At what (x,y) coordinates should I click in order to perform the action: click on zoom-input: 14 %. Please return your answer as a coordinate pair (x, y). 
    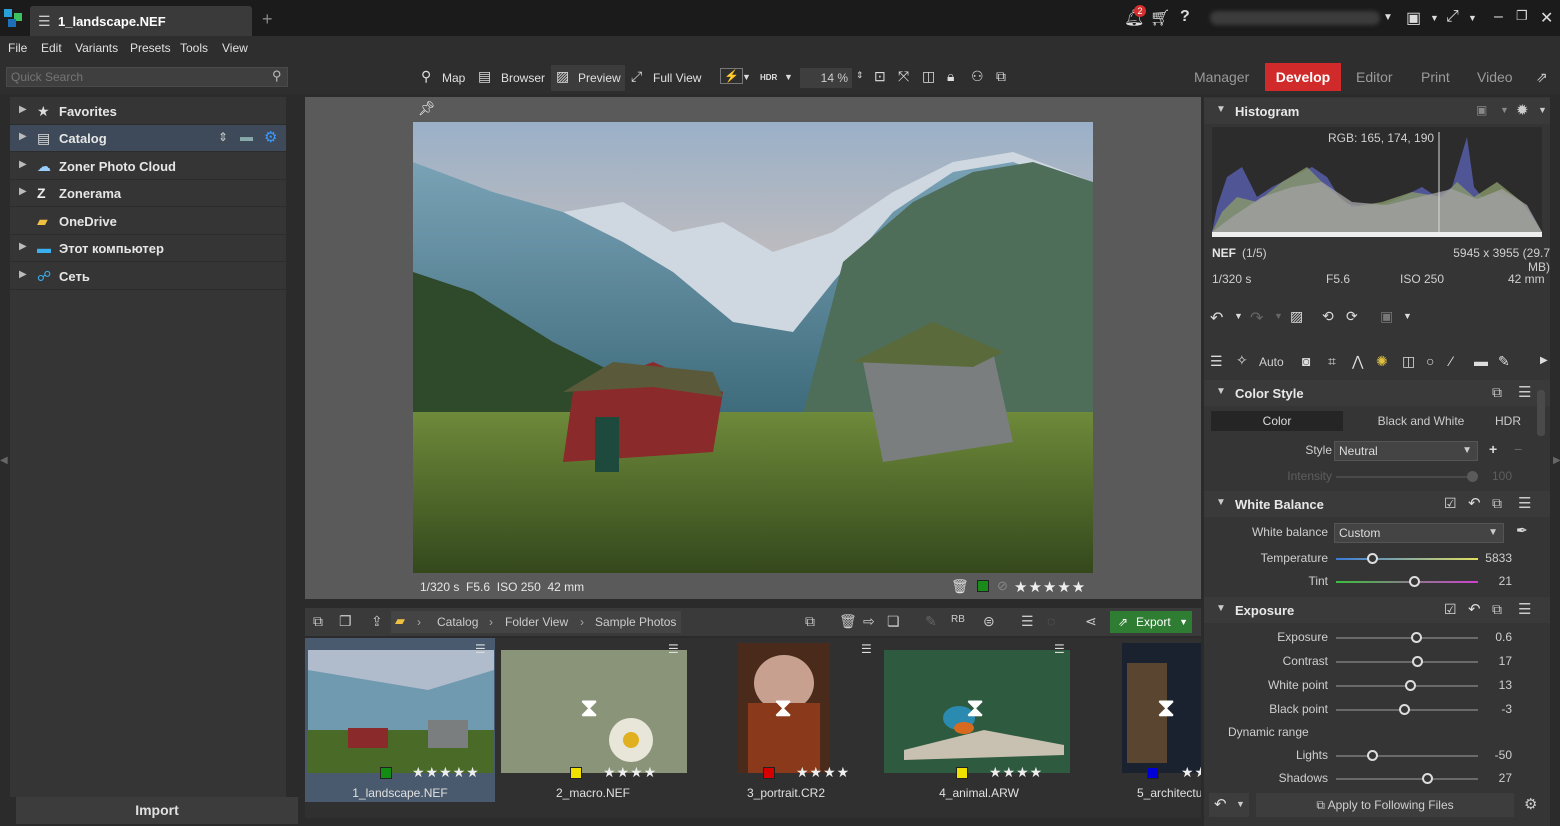
    Looking at the image, I should click on (826, 78).